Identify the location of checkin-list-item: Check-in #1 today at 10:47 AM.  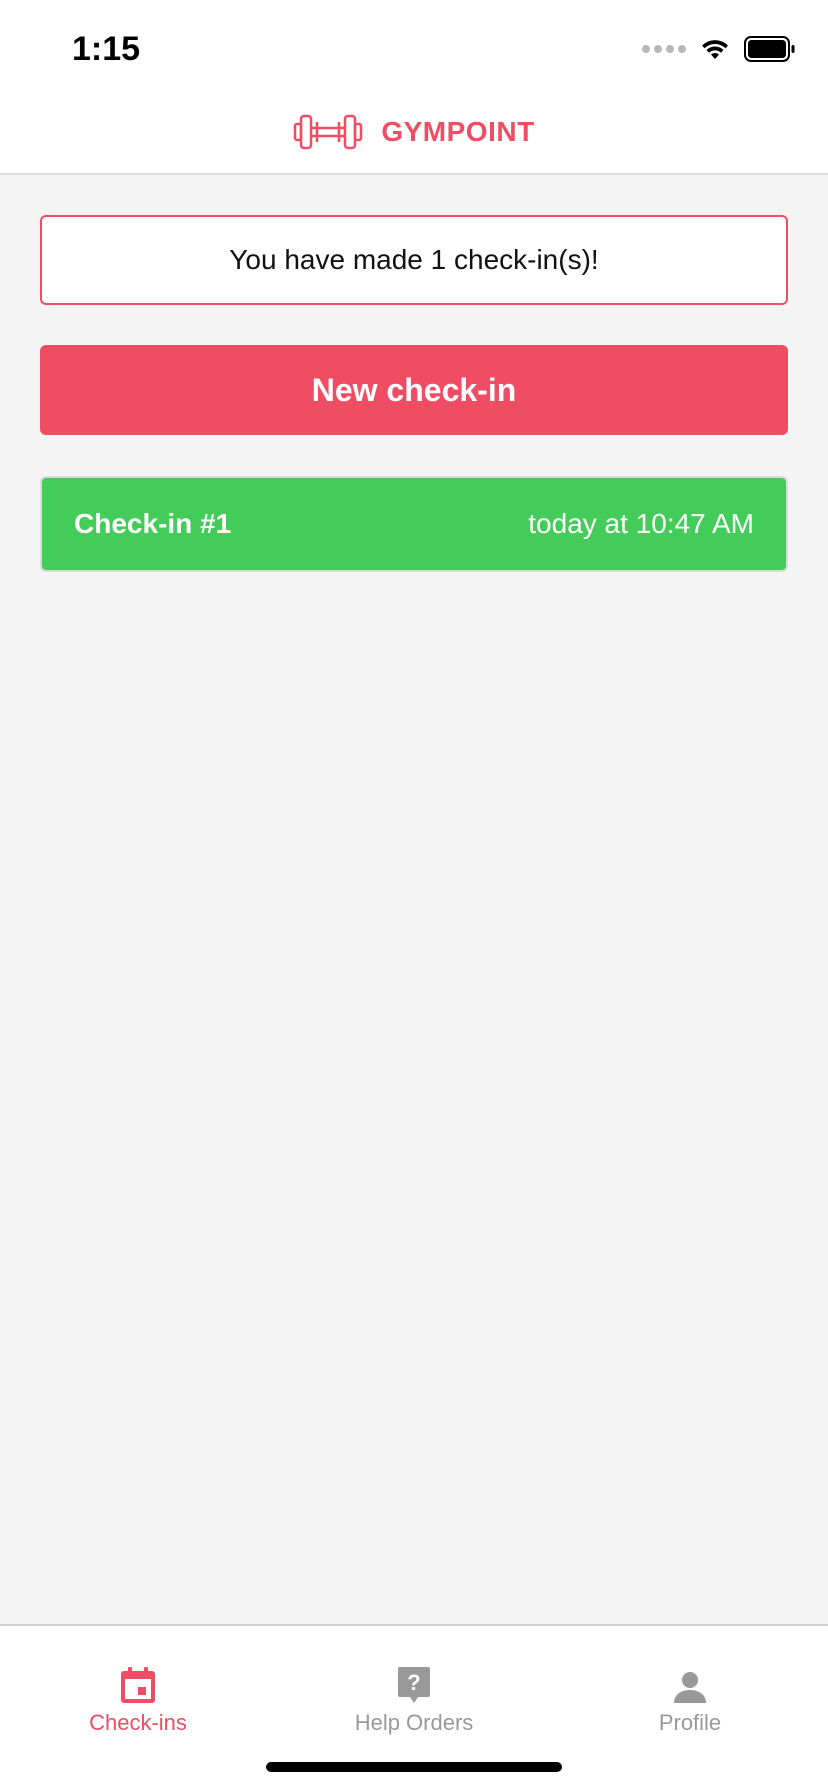
(414, 524).